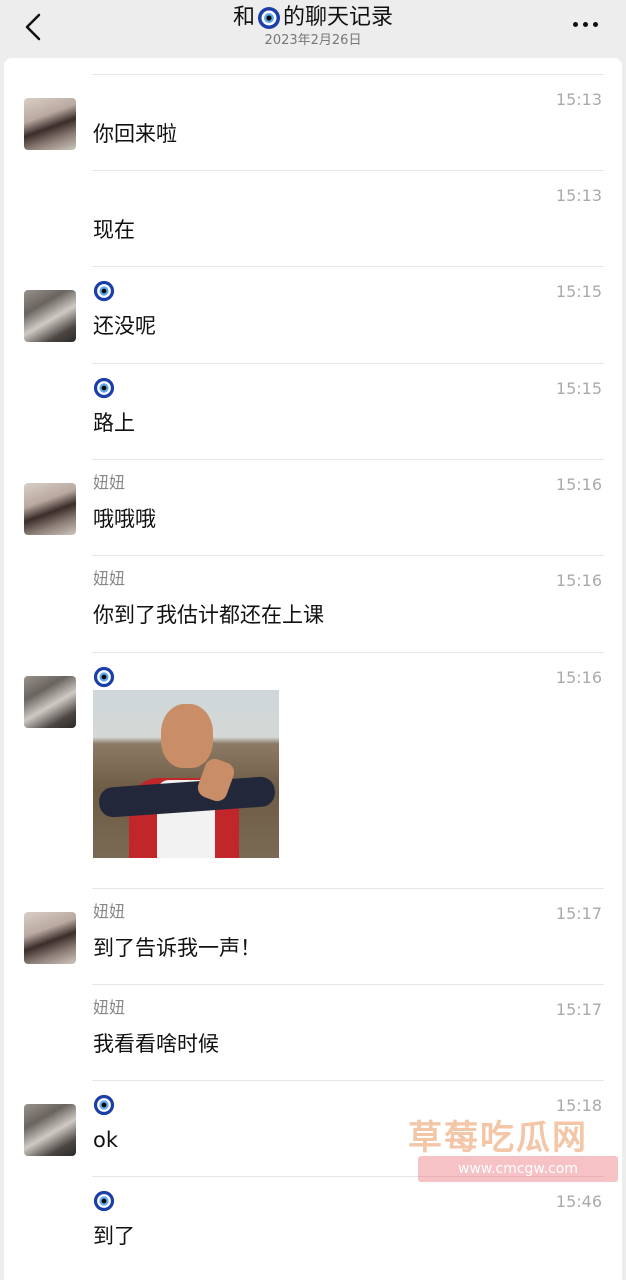 Image resolution: width=626 pixels, height=1280 pixels. Describe the element at coordinates (177, 948) in the screenshot. I see `message-text: 到了告诉我一声！` at that location.